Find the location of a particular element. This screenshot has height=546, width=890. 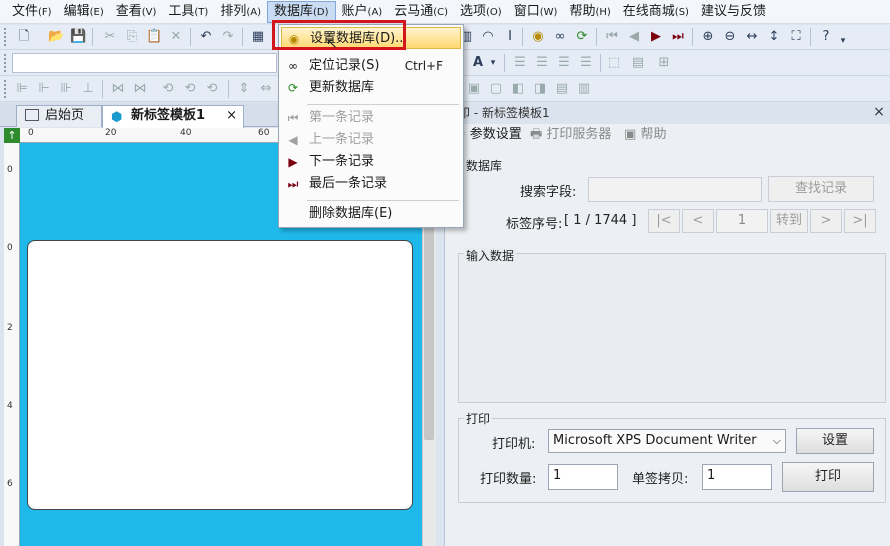

paste-icon: 📋 is located at coordinates (154, 37).